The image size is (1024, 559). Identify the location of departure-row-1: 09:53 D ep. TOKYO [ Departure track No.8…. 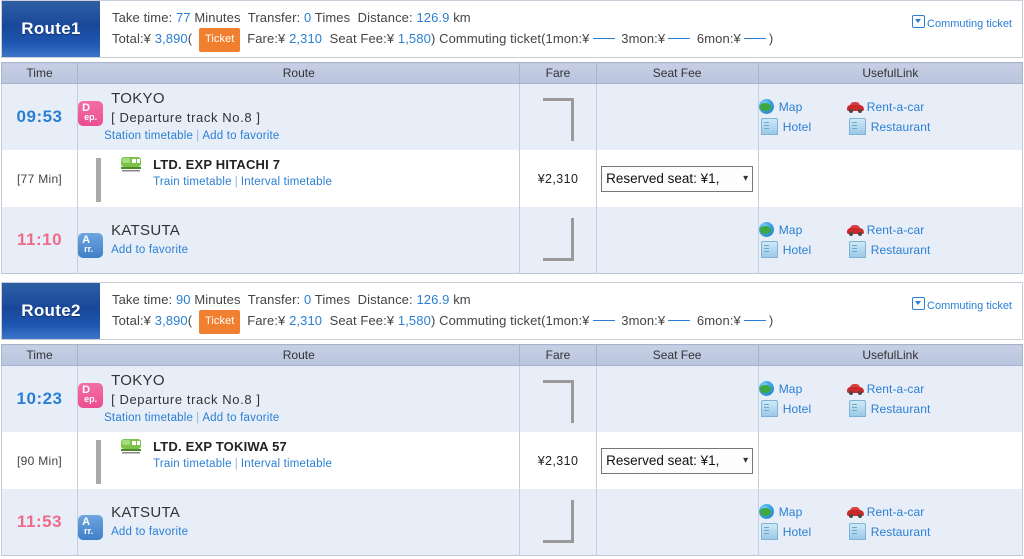
(512, 116).